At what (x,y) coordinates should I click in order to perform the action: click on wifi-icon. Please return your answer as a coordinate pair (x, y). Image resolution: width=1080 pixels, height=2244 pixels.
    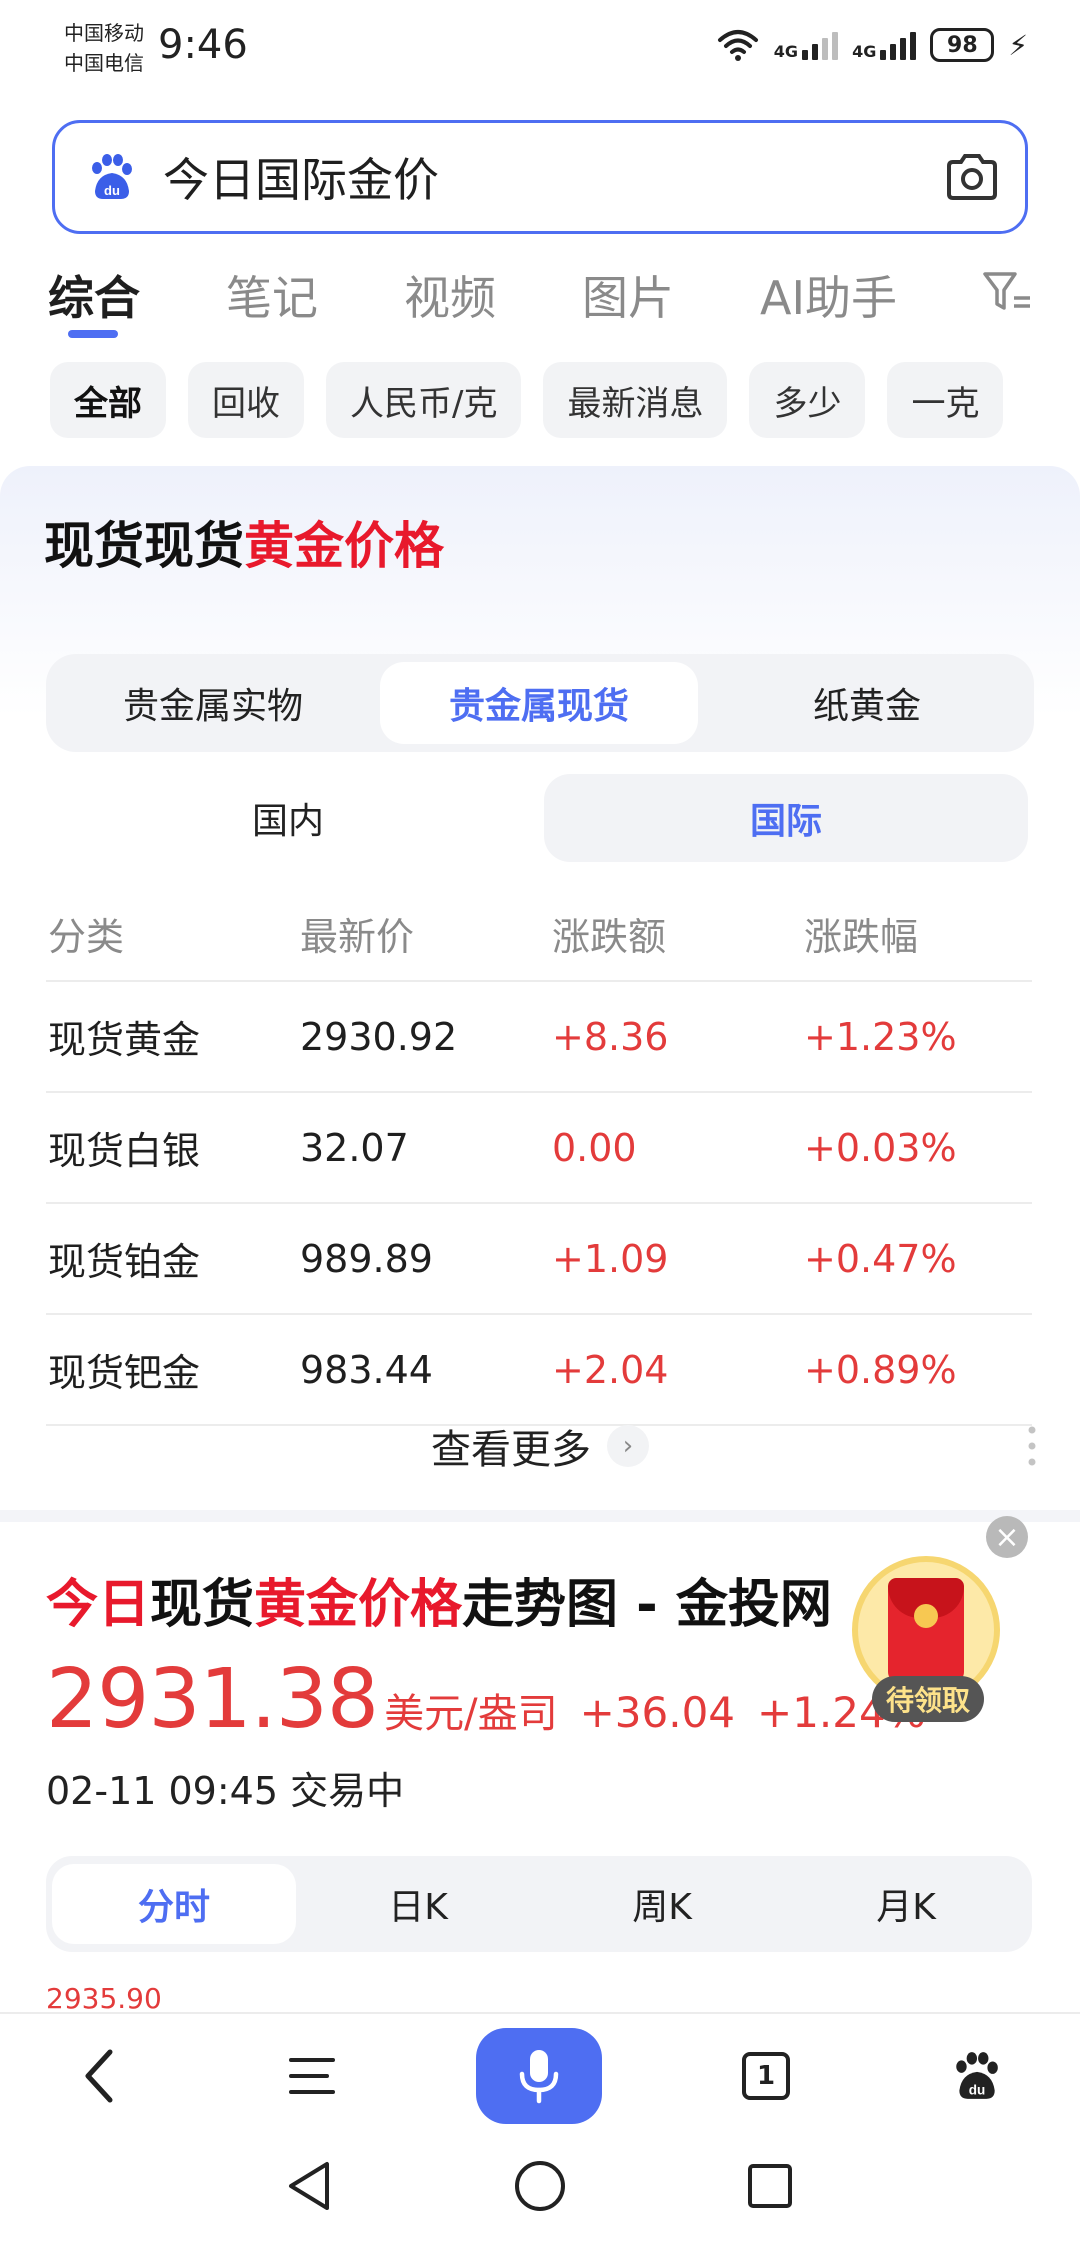
    Looking at the image, I should click on (737, 45).